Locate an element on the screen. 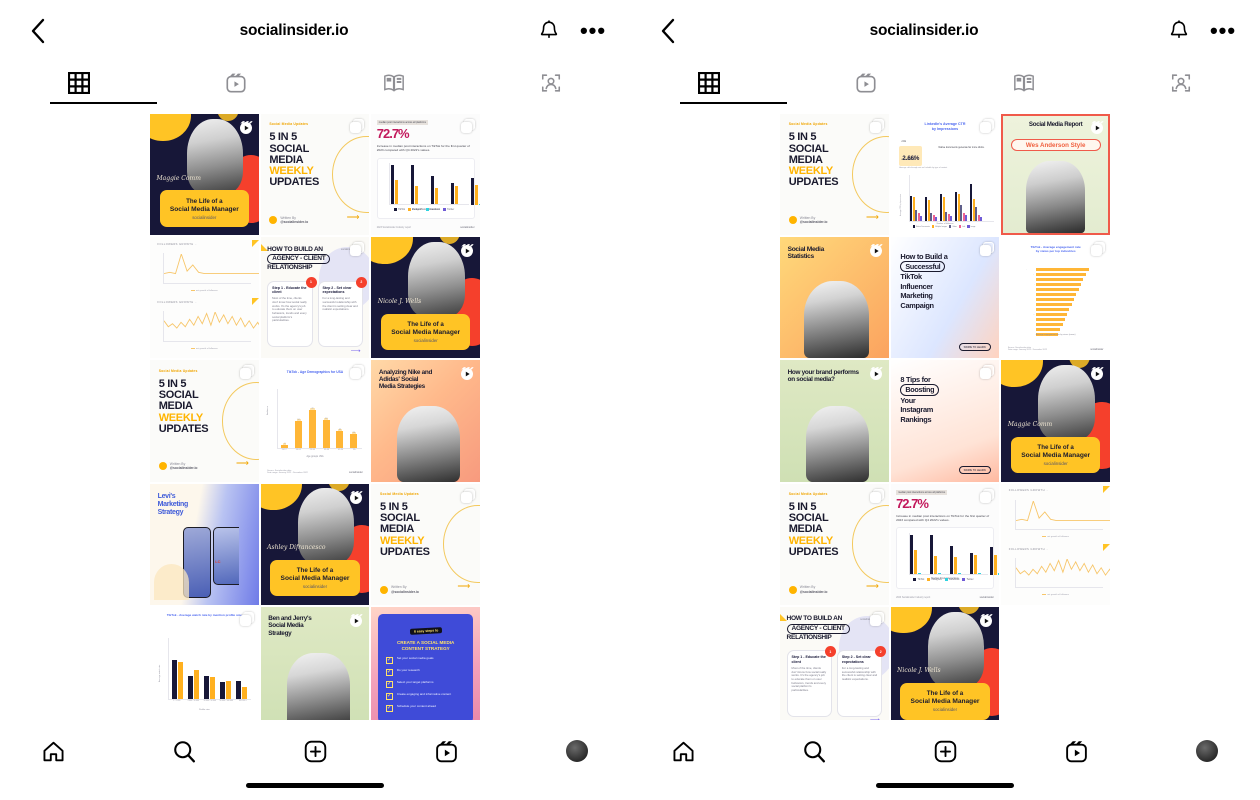 The image size is (1260, 800). page-title: socialinsider.io is located at coordinates (294, 30).